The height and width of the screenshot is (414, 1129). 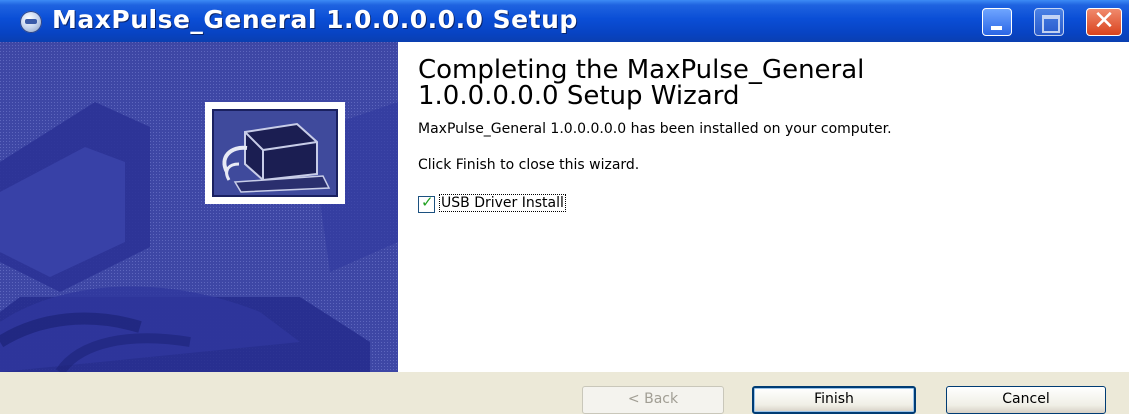 I want to click on title-bar: MaxPulse_General 1.0.0.0.0.0 Setup ✕, so click(x=564, y=21).